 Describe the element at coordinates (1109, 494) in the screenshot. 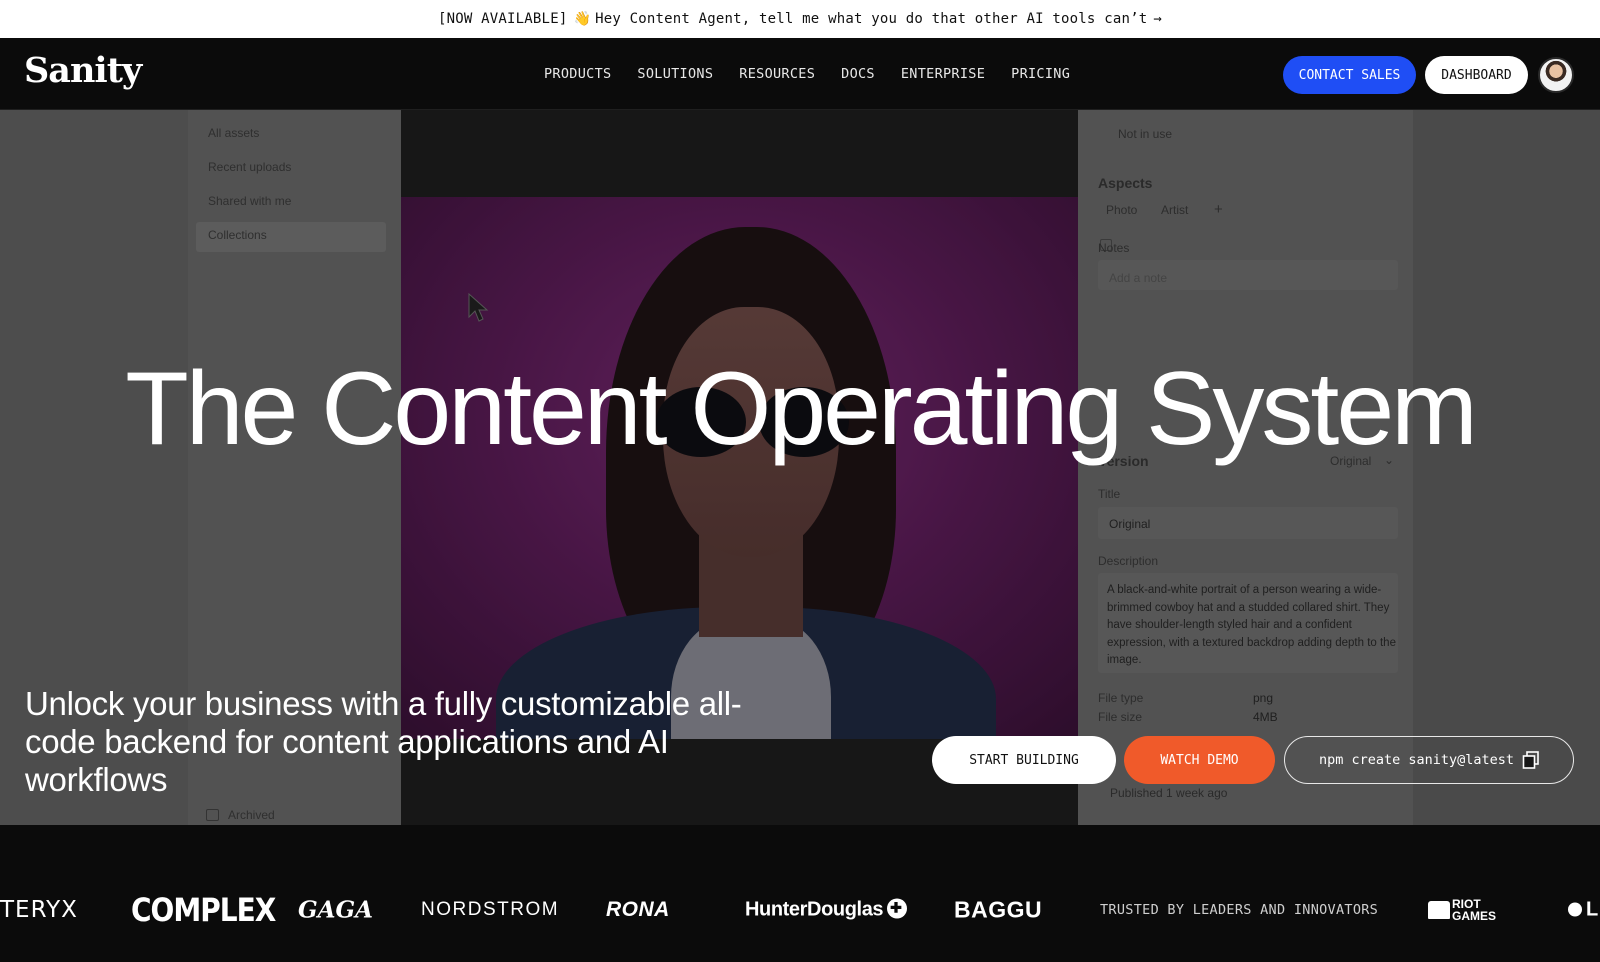

I see `bg-title-label: Title` at that location.